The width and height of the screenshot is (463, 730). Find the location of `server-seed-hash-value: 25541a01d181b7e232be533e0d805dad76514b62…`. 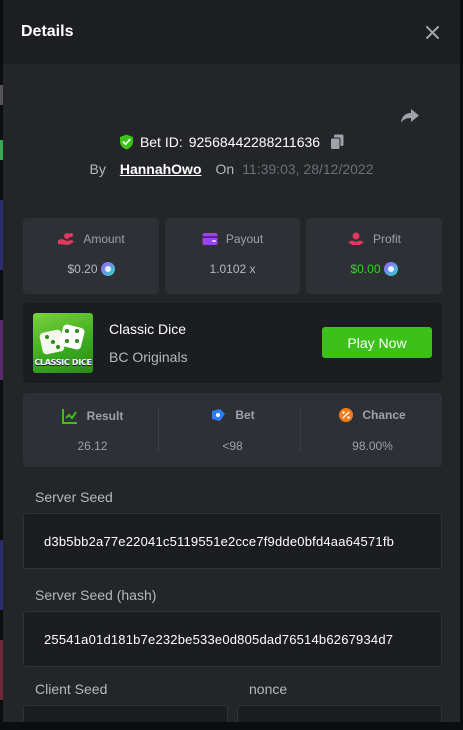

server-seed-hash-value: 25541a01d181b7e232be533e0d805dad76514b62… is located at coordinates (219, 639).